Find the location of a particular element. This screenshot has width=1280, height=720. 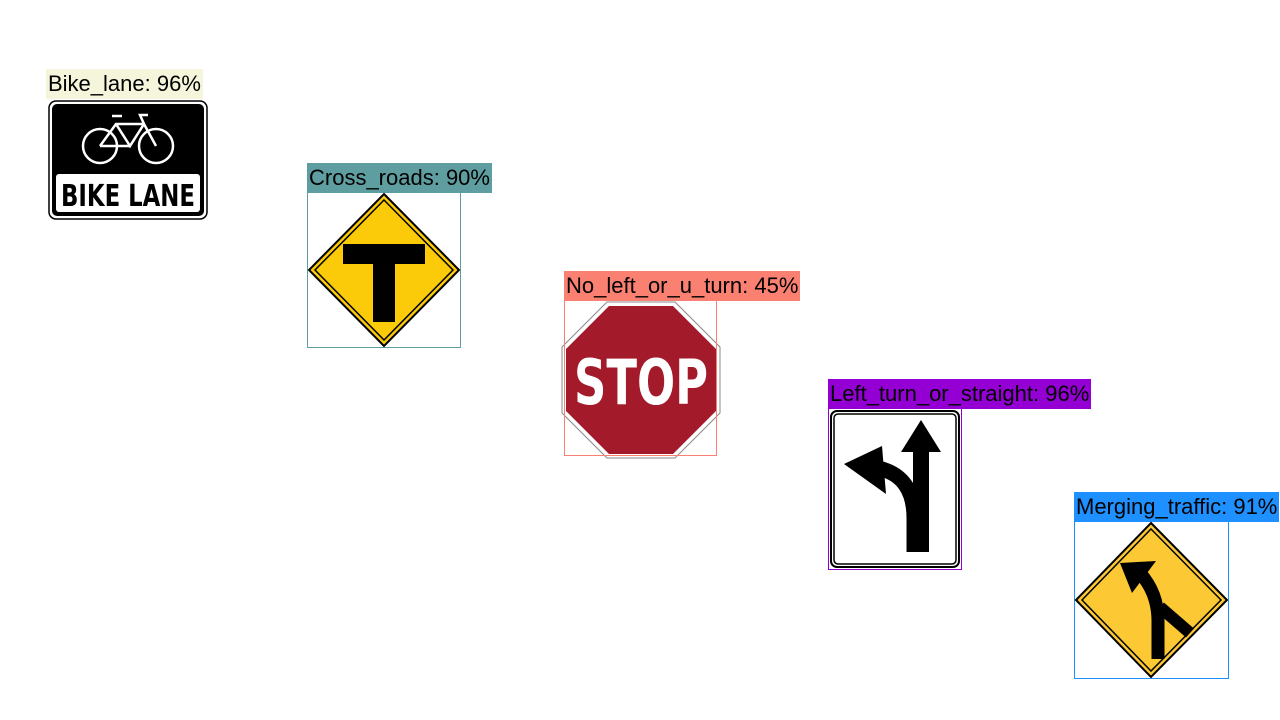

bike-lane-sign-icon: BIKE LANE is located at coordinates (128, 160).